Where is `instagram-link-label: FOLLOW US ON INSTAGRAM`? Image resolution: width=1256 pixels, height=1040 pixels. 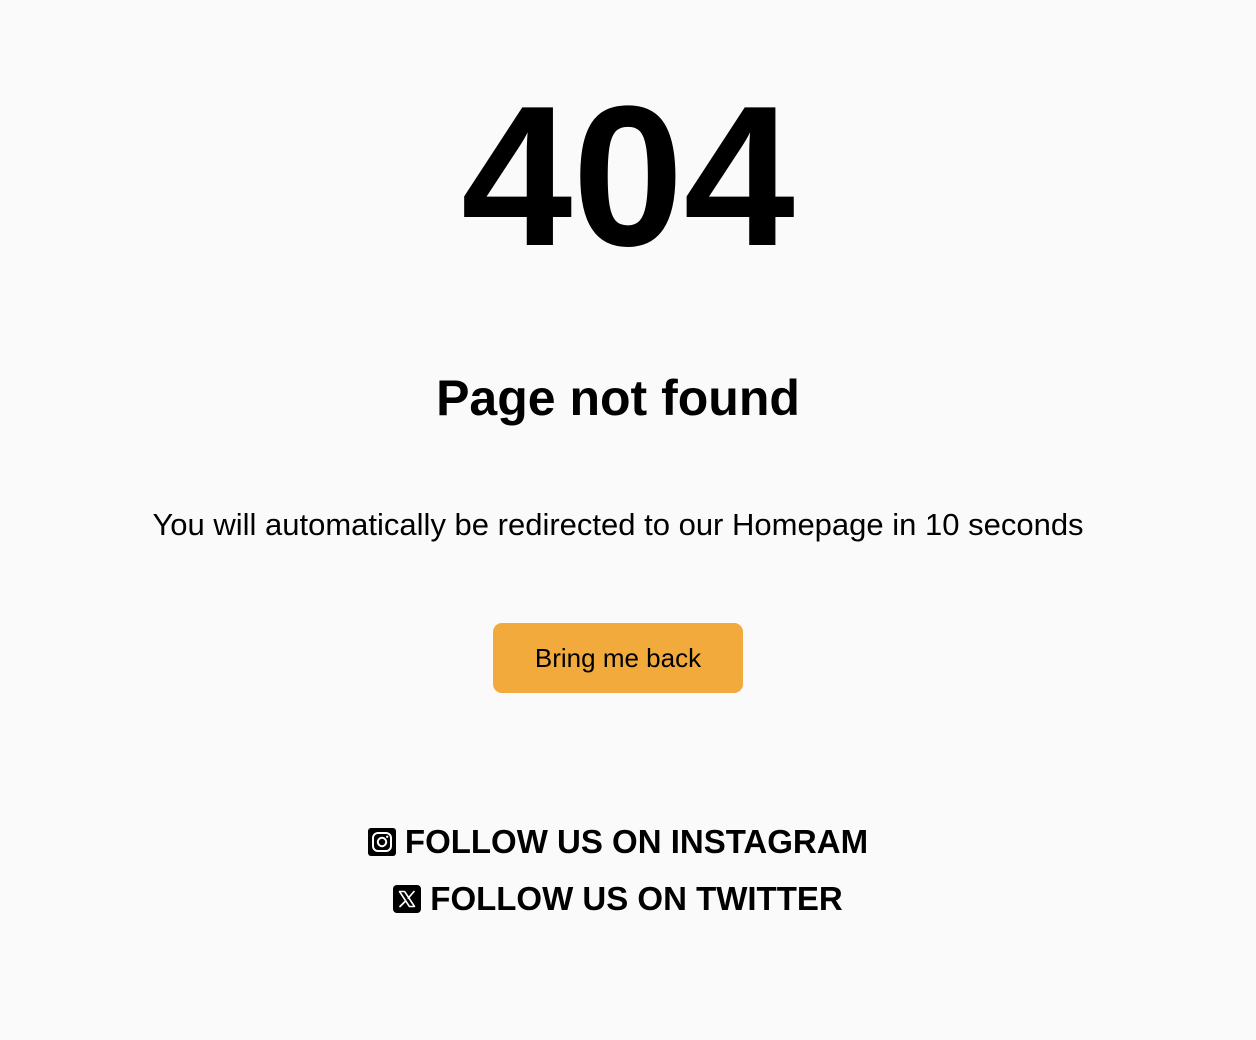
instagram-link-label: FOLLOW US ON INSTAGRAM is located at coordinates (636, 841).